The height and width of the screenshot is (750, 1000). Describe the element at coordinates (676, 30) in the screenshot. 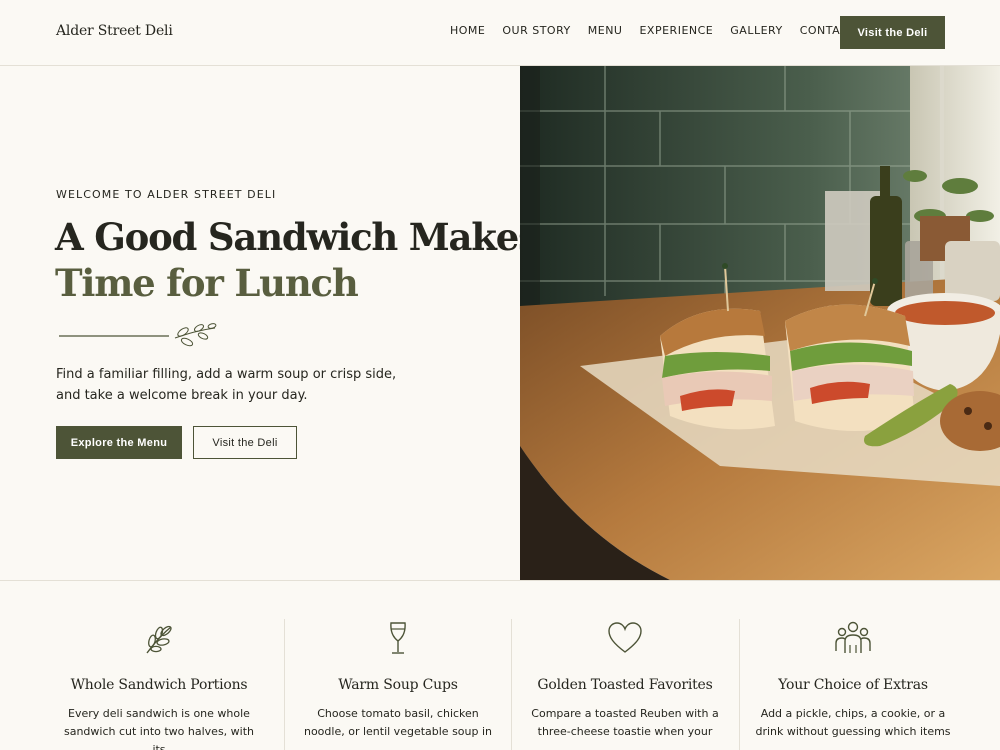

I see `nav-experience: EXPERIENCE` at that location.